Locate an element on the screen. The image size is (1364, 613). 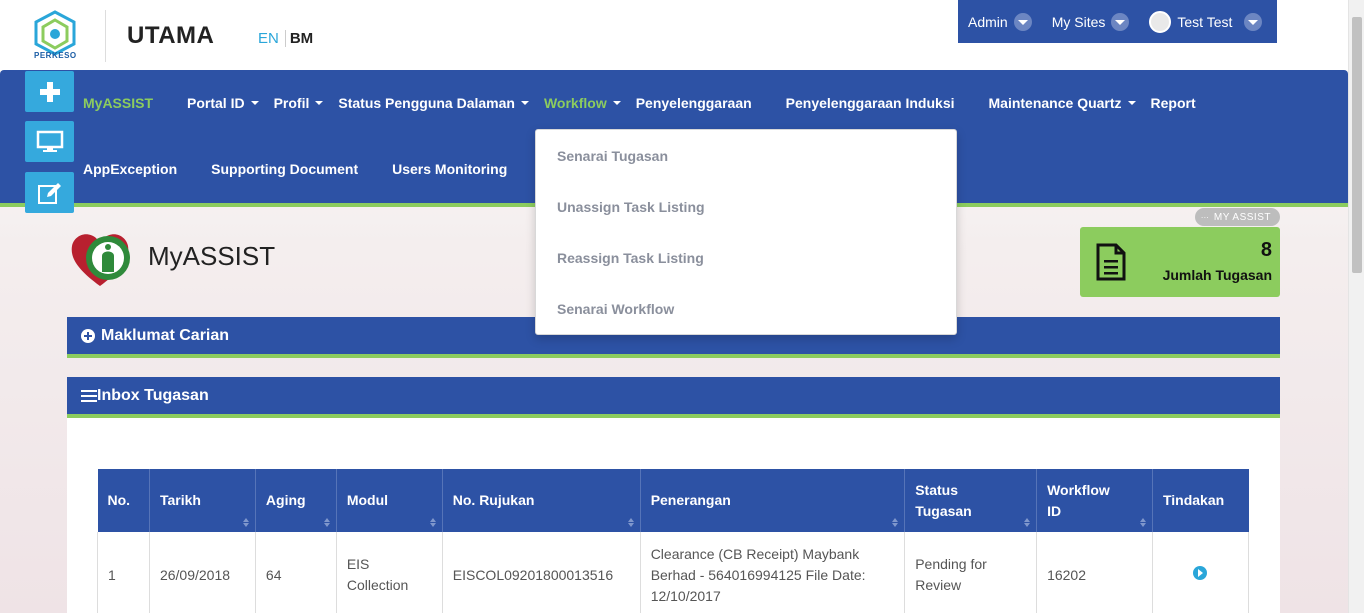
nav-status-pengguna: Status Pengguna Dalaman is located at coordinates (433, 103).